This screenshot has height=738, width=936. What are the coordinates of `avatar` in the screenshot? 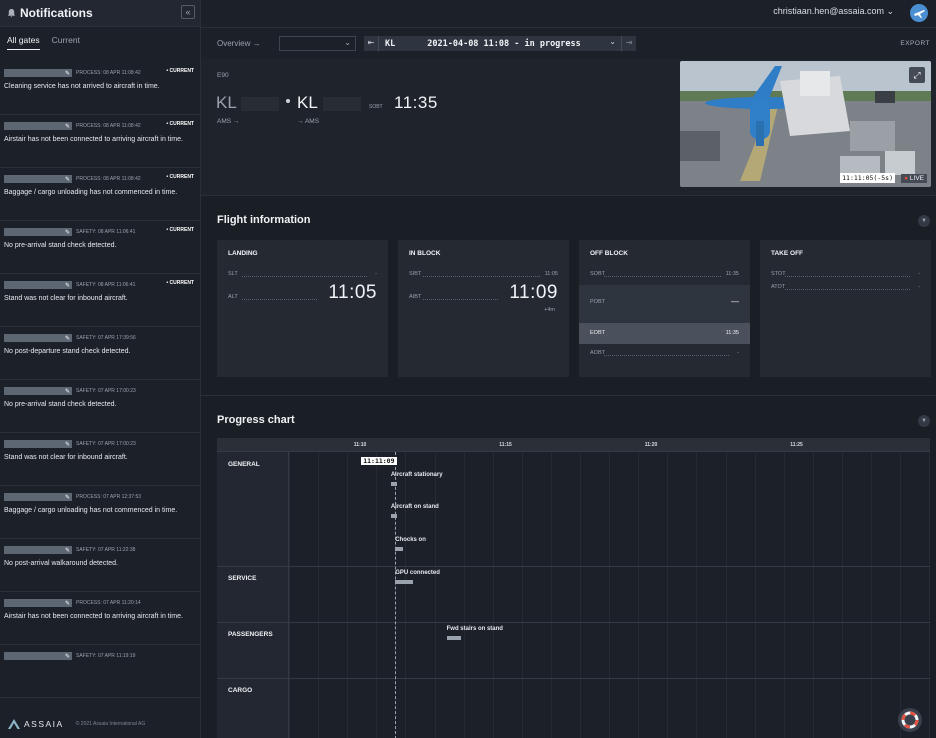 It's located at (919, 13).